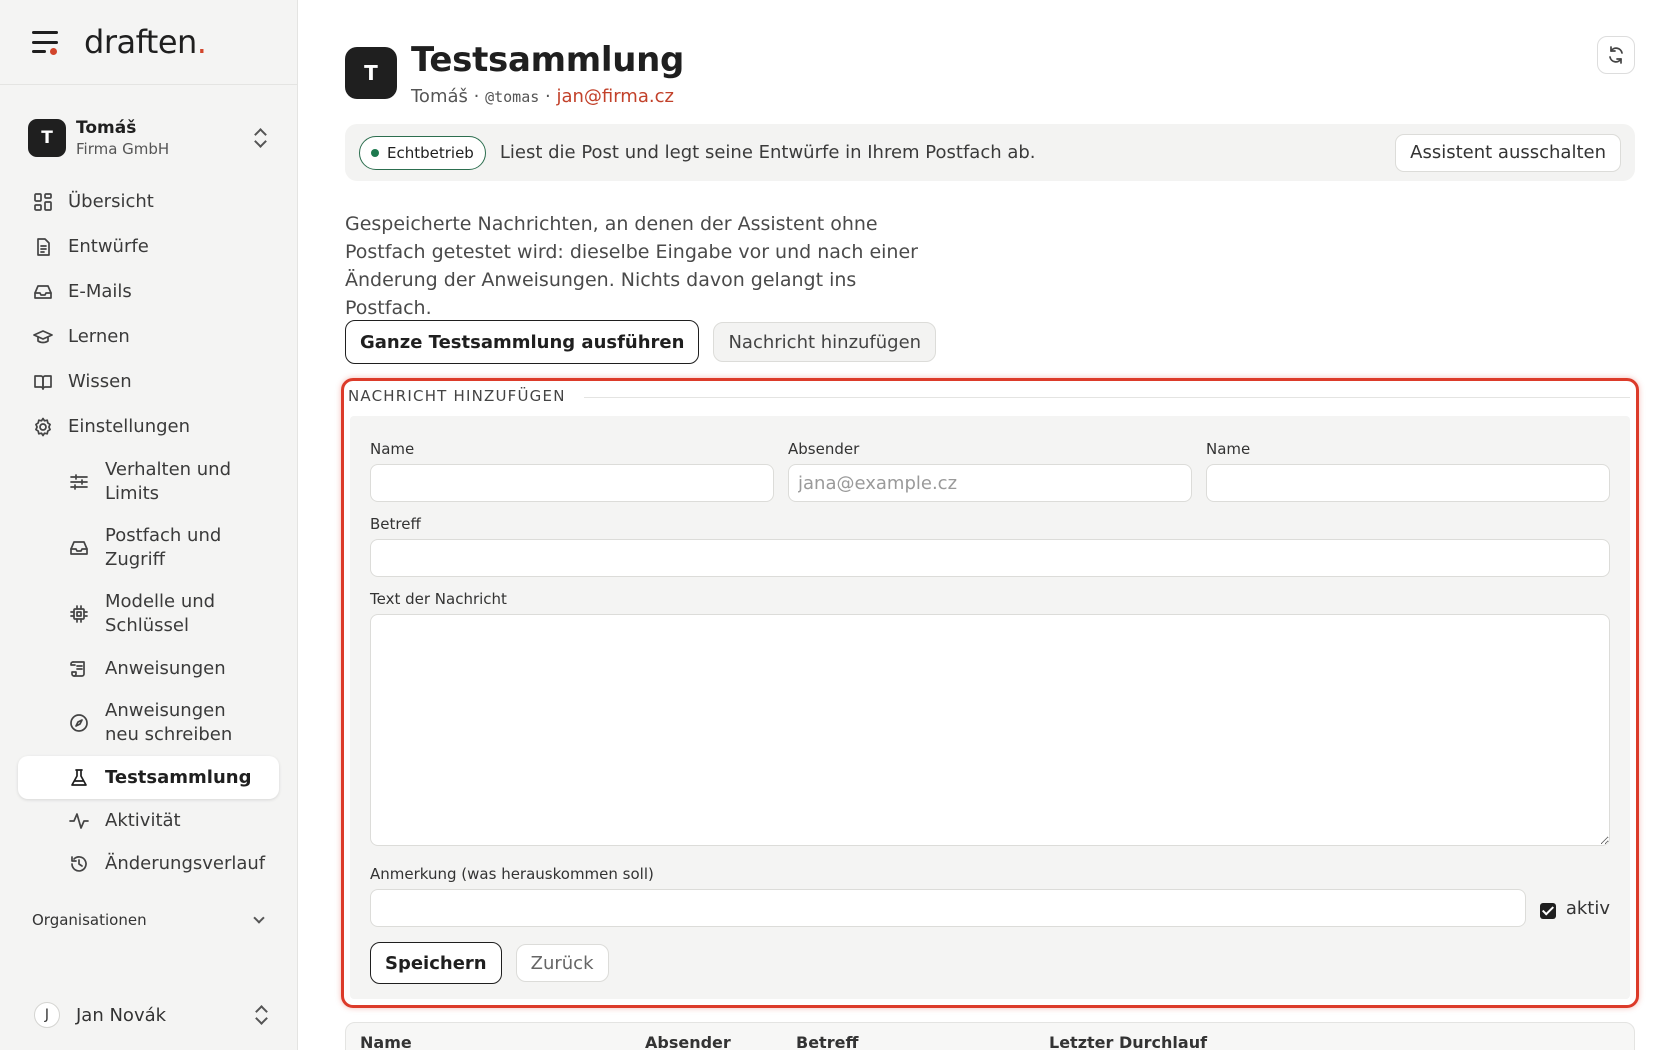 The width and height of the screenshot is (1680, 1050). What do you see at coordinates (43, 337) in the screenshot?
I see `graduation-cap-icon` at bounding box center [43, 337].